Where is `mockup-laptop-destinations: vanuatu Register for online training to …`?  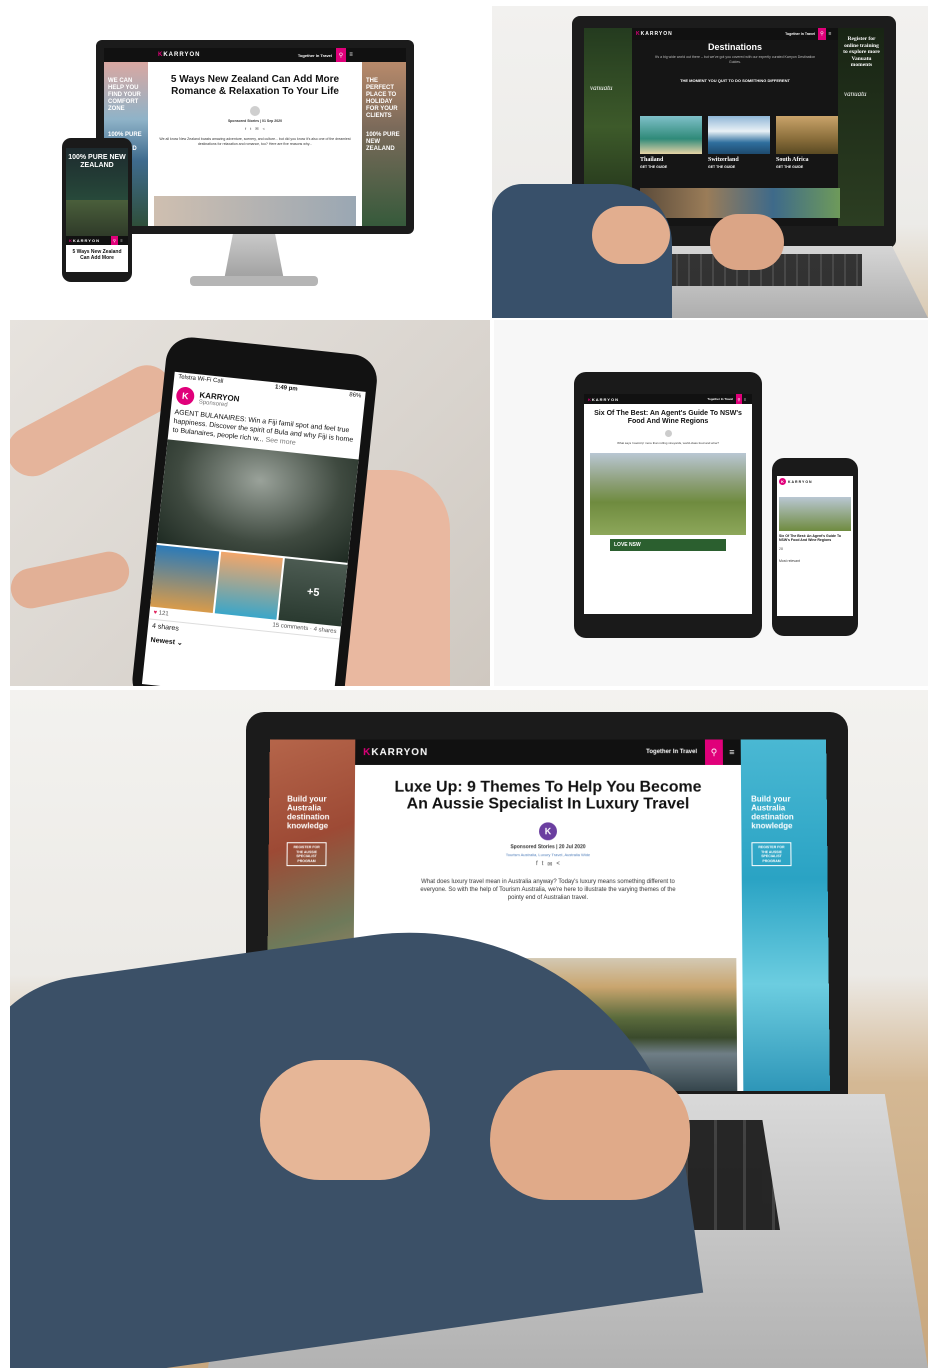 mockup-laptop-destinations: vanuatu Register for online training to … is located at coordinates (710, 162).